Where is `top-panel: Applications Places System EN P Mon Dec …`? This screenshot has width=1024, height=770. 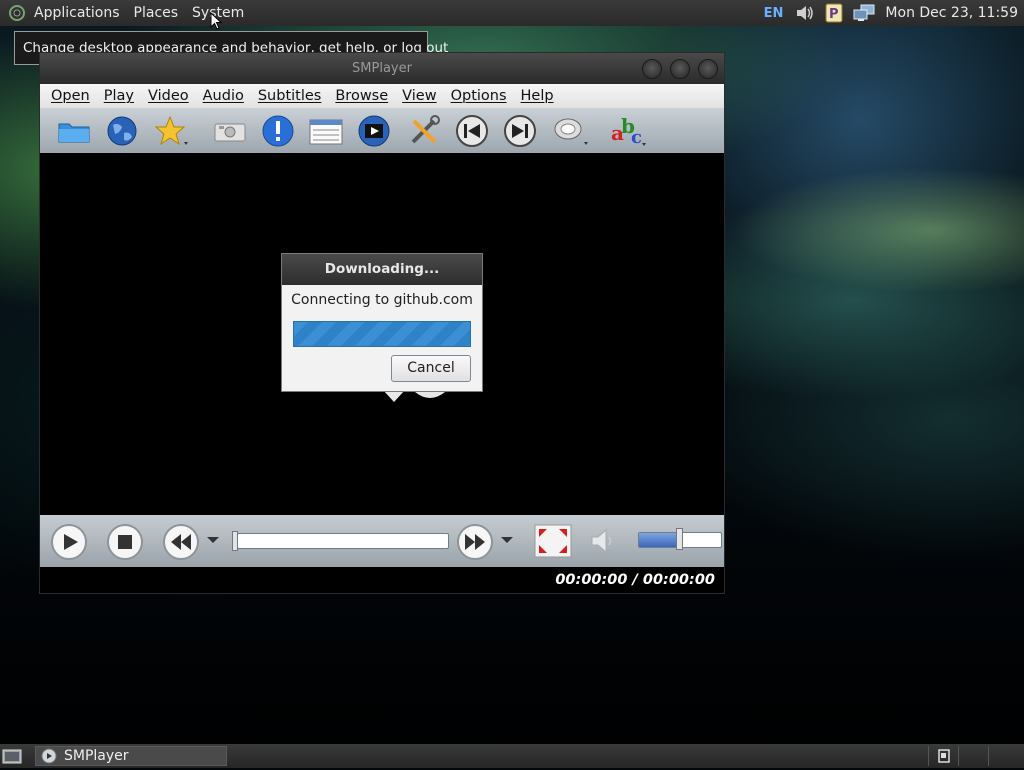 top-panel: Applications Places System EN P Mon Dec … is located at coordinates (512, 13).